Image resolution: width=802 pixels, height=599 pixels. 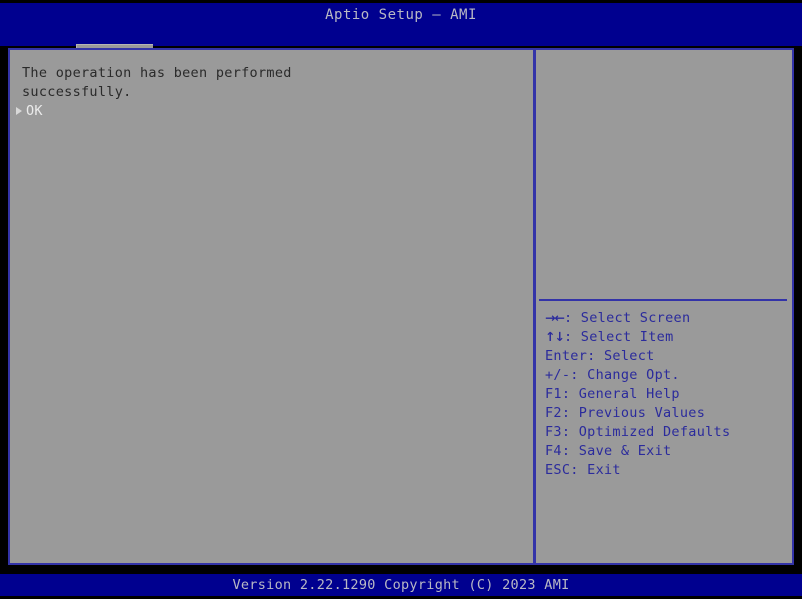 I want to click on help-key-row: F3: Optimized Defaults, so click(x=668, y=433).